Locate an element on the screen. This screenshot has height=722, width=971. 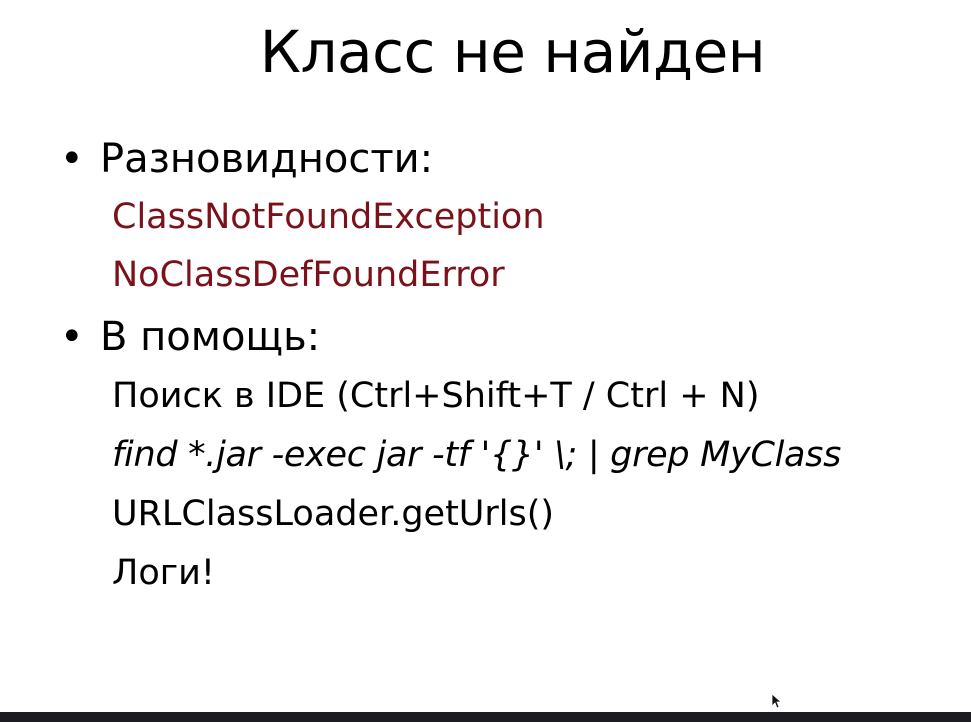
bullet-varieties: • Разновидности: is located at coordinates (246, 159).